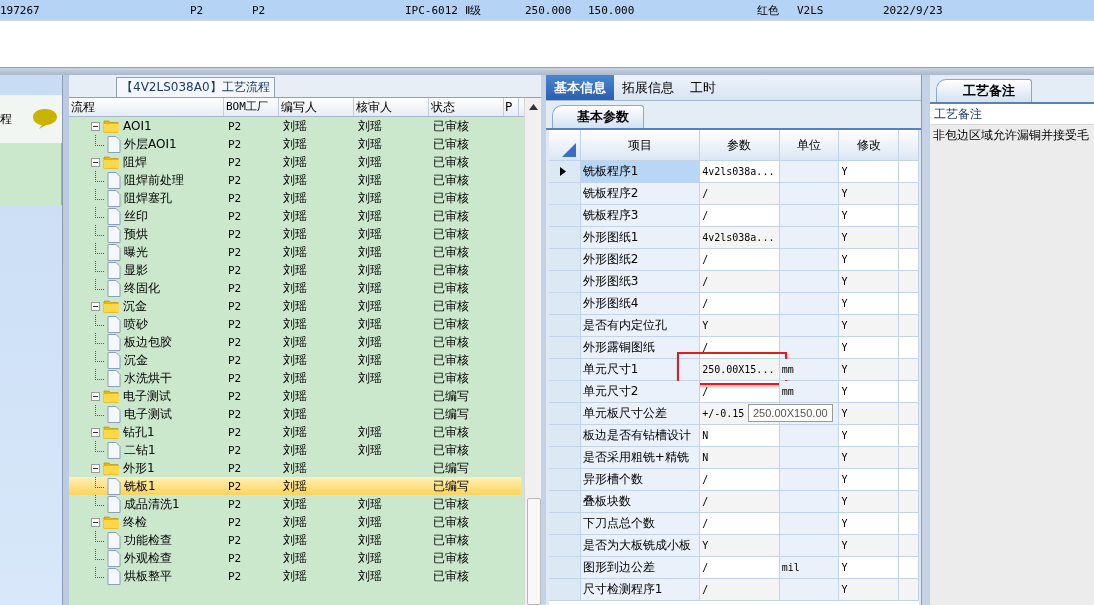 Image resolution: width=1094 pixels, height=605 pixels. Describe the element at coordinates (984, 90) in the screenshot. I see `tab: 工艺备注` at that location.